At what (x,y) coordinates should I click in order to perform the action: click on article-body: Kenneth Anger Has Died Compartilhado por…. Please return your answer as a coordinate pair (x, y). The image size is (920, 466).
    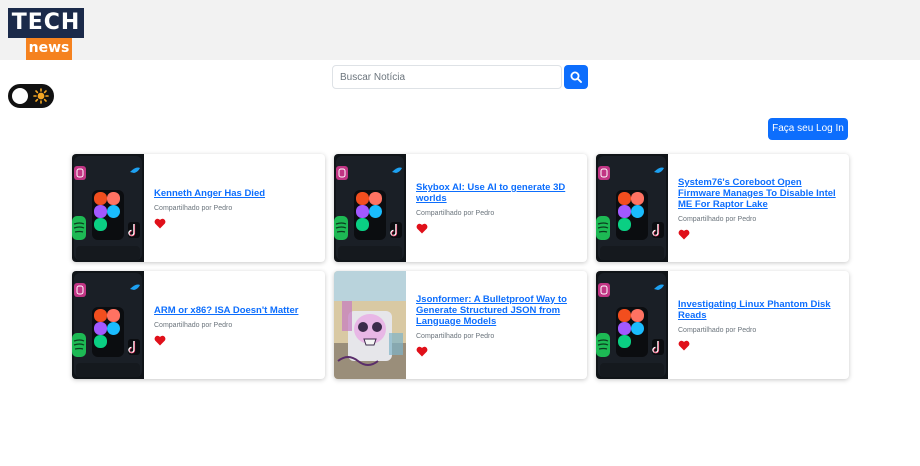
    Looking at the image, I should click on (235, 208).